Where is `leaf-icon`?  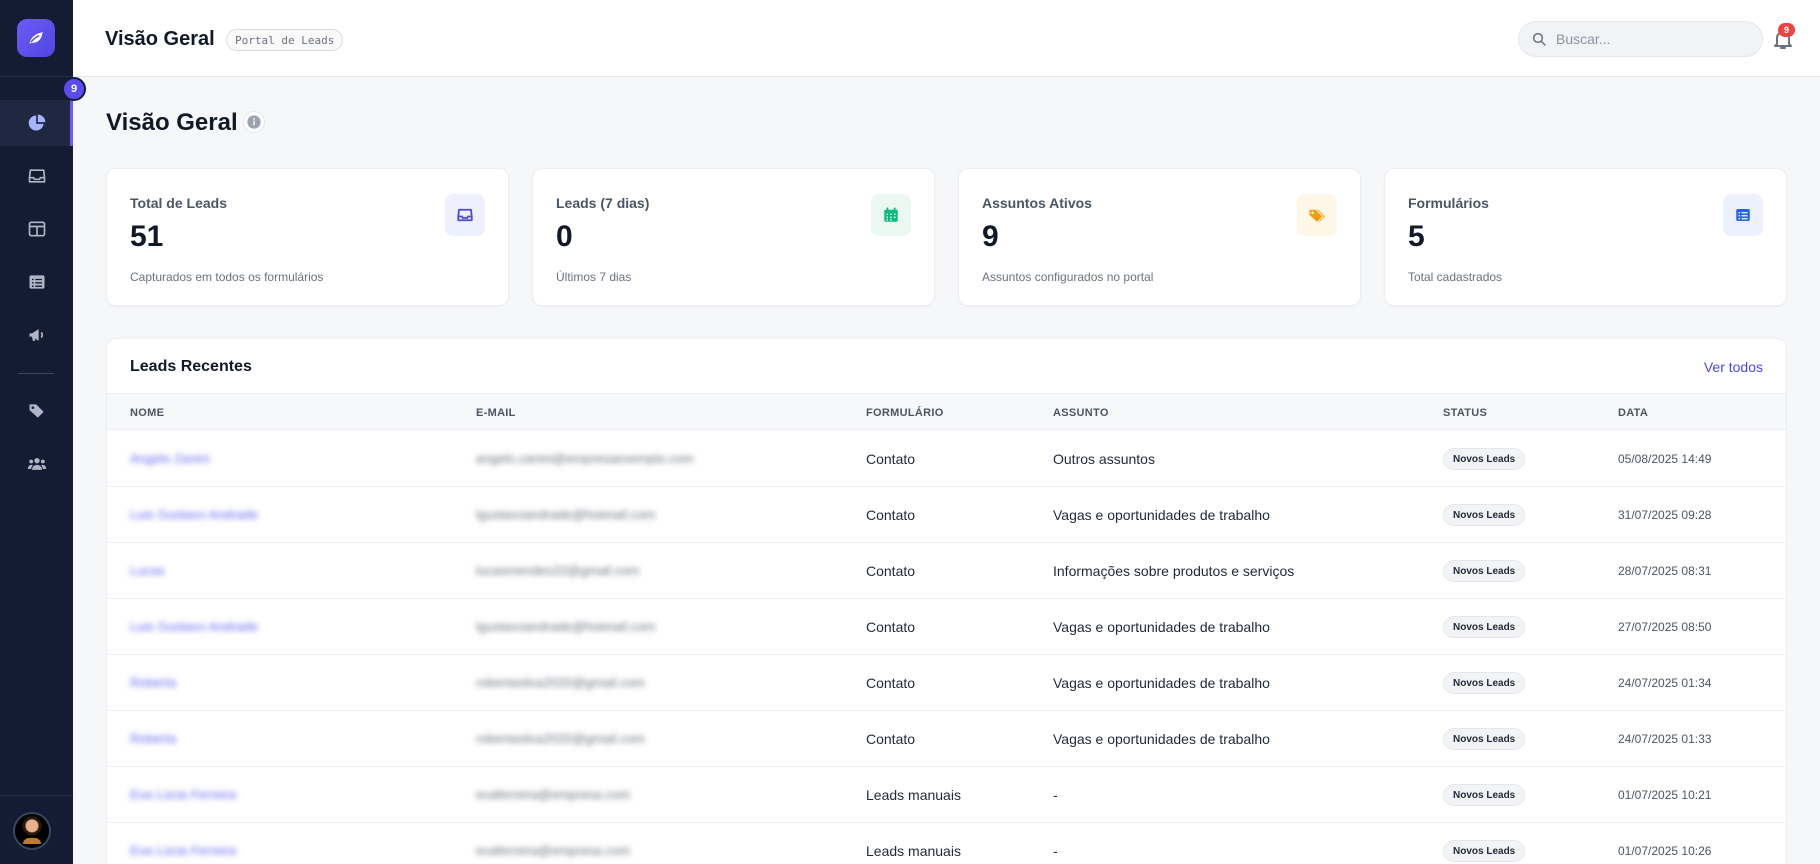 leaf-icon is located at coordinates (36, 38).